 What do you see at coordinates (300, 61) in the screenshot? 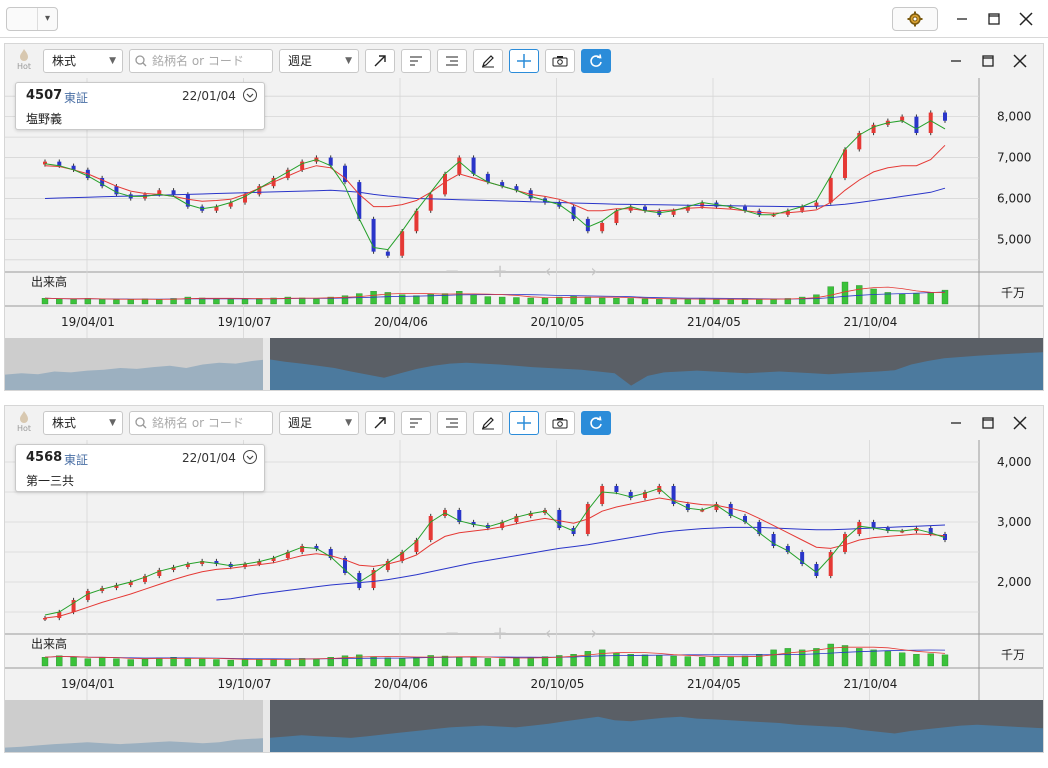
I see `period-select-value: 週足` at bounding box center [300, 61].